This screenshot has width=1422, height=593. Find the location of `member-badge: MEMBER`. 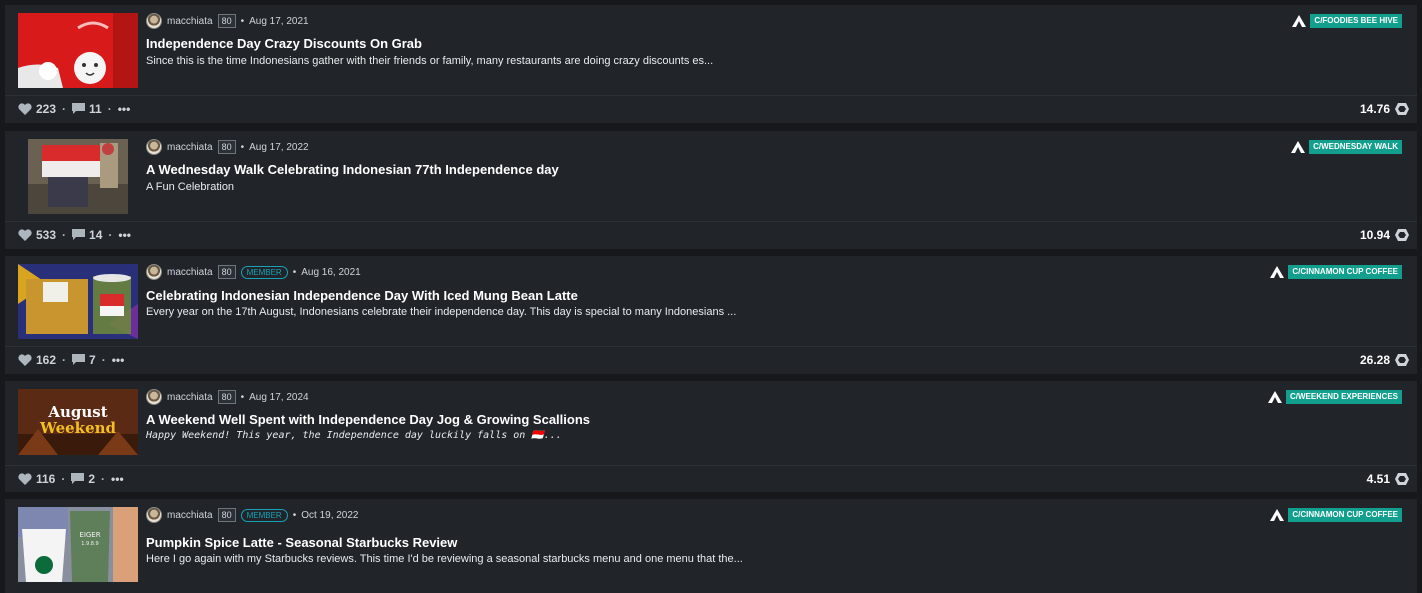

member-badge: MEMBER is located at coordinates (264, 272).